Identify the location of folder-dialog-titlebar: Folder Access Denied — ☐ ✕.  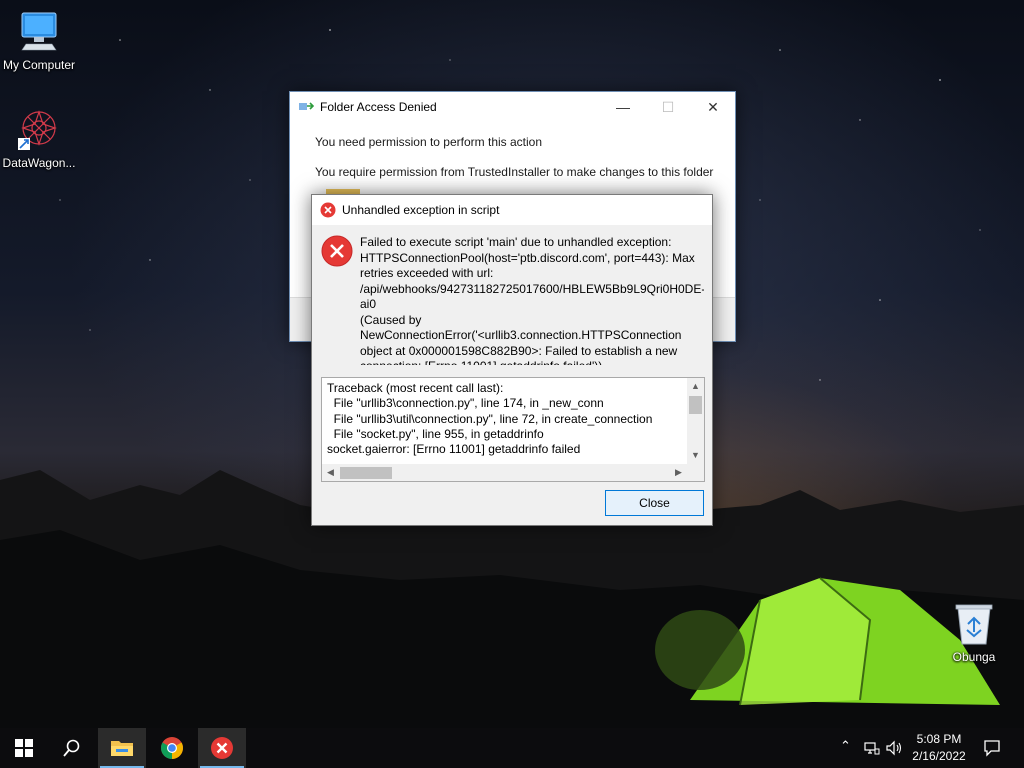
(512, 107).